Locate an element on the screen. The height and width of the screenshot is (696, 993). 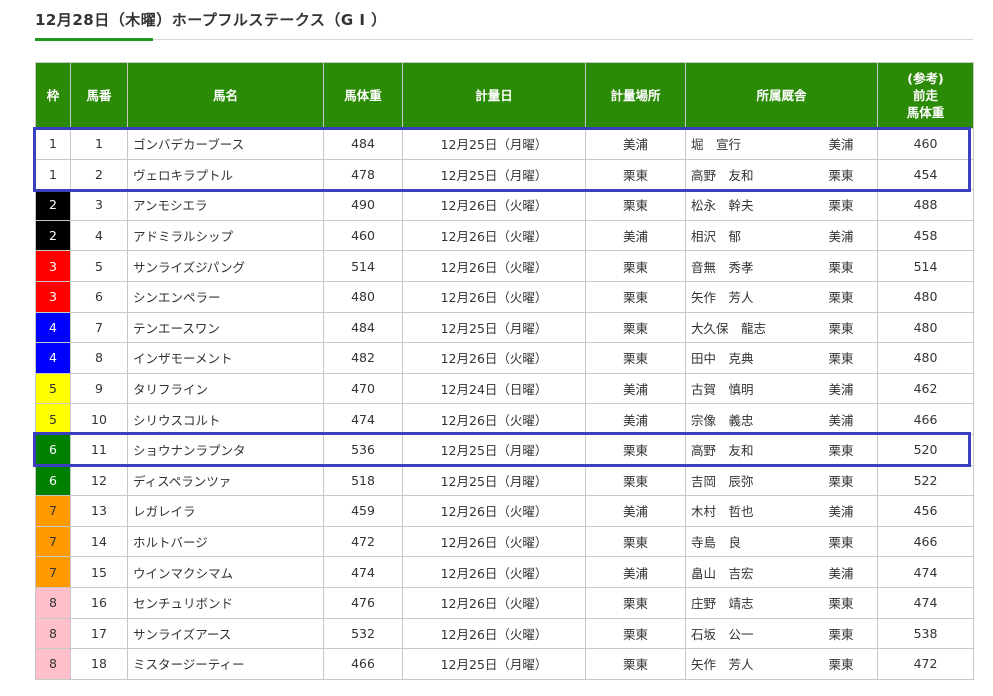
horse-name-cell: ヴェロキラプトル is located at coordinates (225, 174).